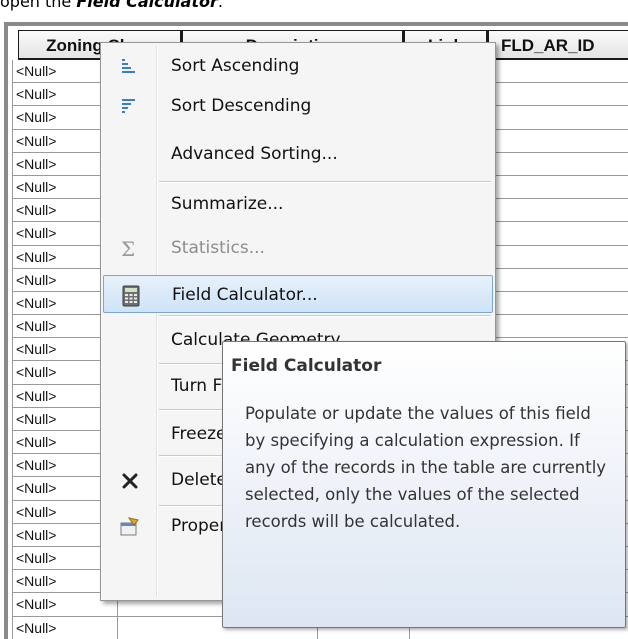 The height and width of the screenshot is (639, 628). What do you see at coordinates (146, 5) in the screenshot?
I see `caption-emphasis: Field Calculator` at bounding box center [146, 5].